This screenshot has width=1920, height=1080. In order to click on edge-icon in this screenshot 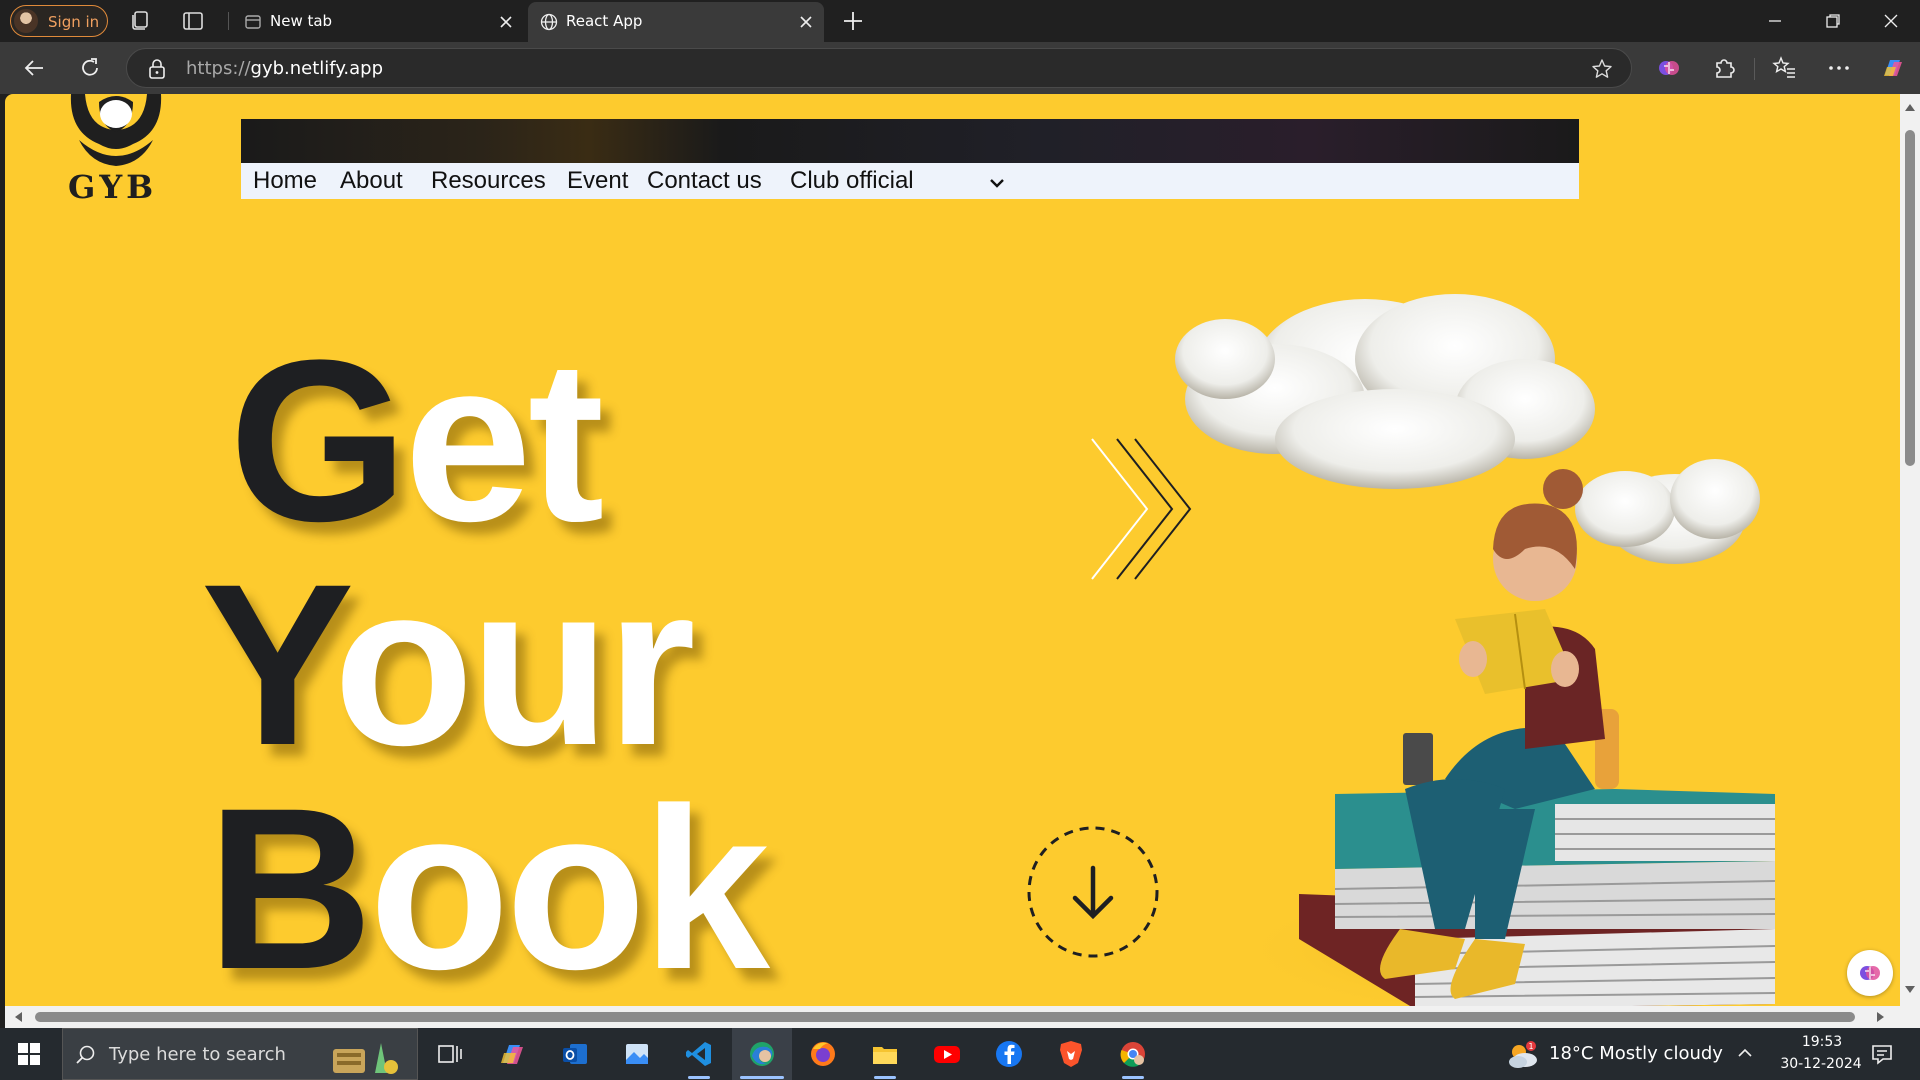, I will do `click(762, 1054)`.